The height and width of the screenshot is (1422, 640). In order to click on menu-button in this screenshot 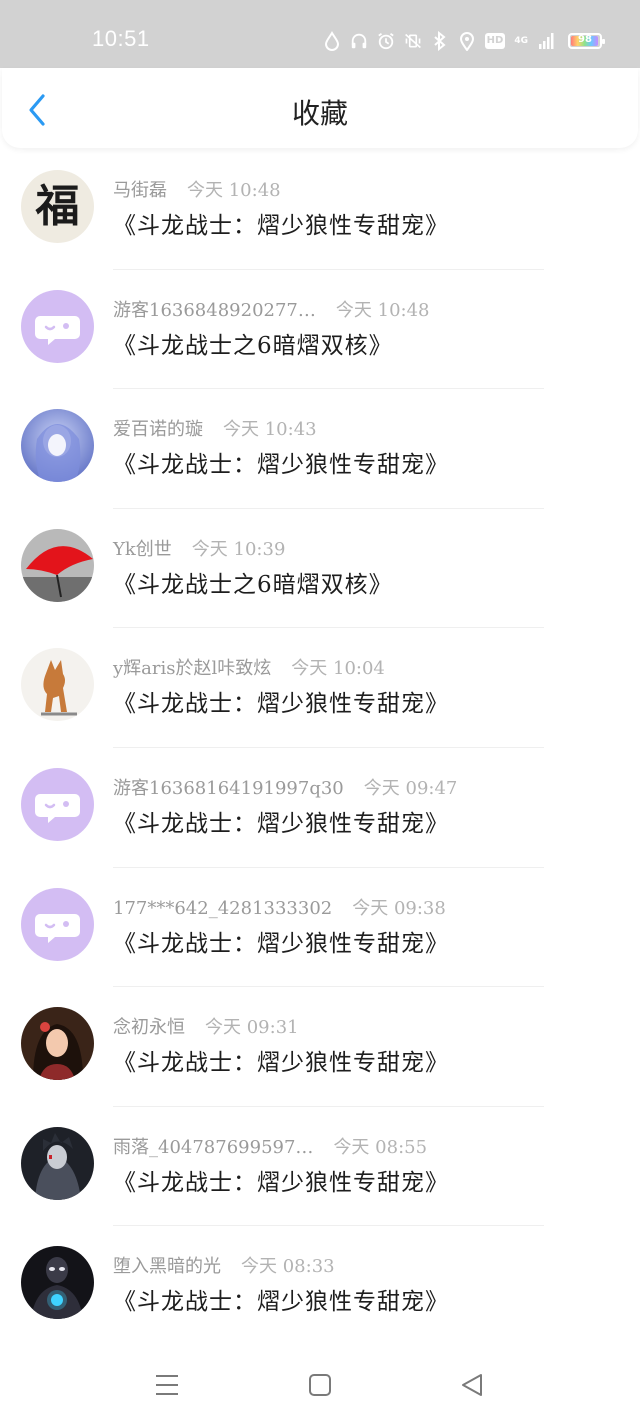, I will do `click(167, 1385)`.